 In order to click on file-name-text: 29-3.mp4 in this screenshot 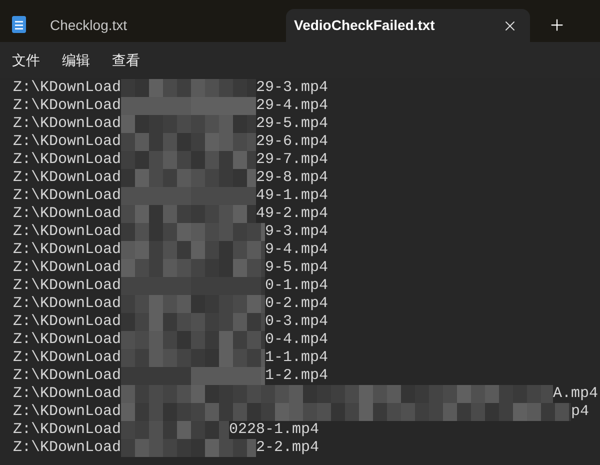, I will do `click(292, 88)`.